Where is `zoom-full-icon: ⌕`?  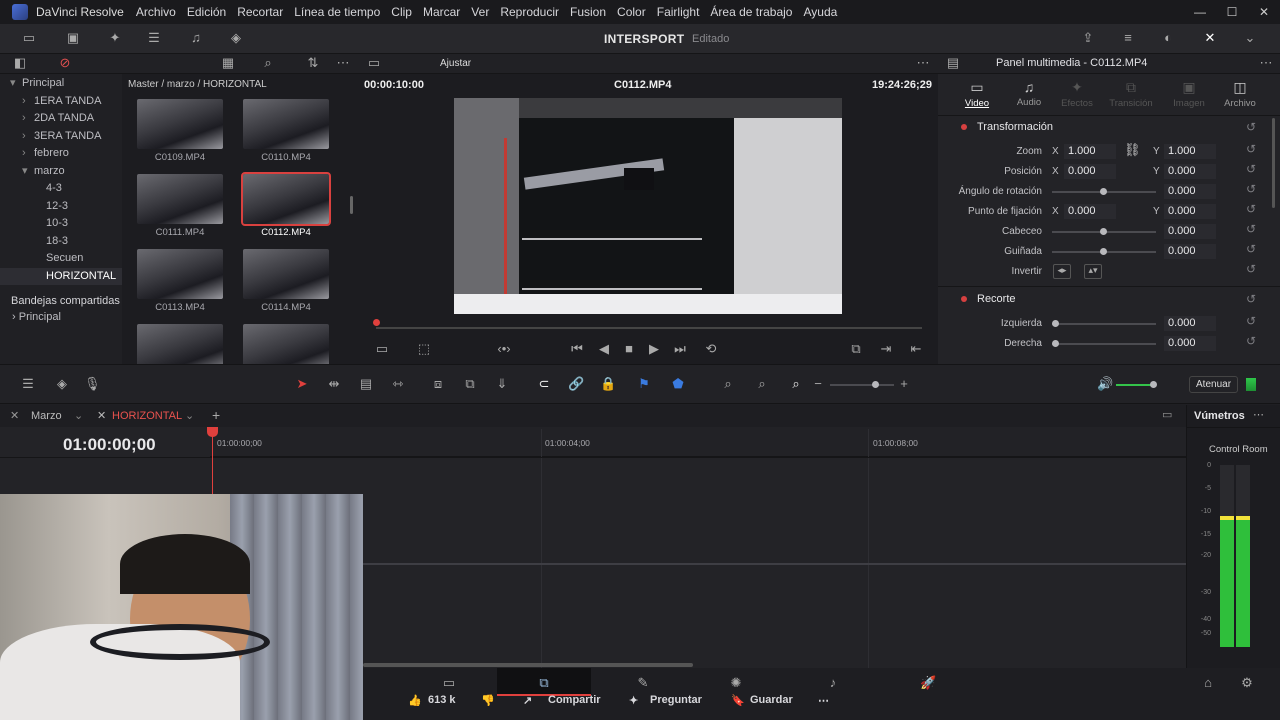 zoom-full-icon: ⌕ is located at coordinates (728, 384).